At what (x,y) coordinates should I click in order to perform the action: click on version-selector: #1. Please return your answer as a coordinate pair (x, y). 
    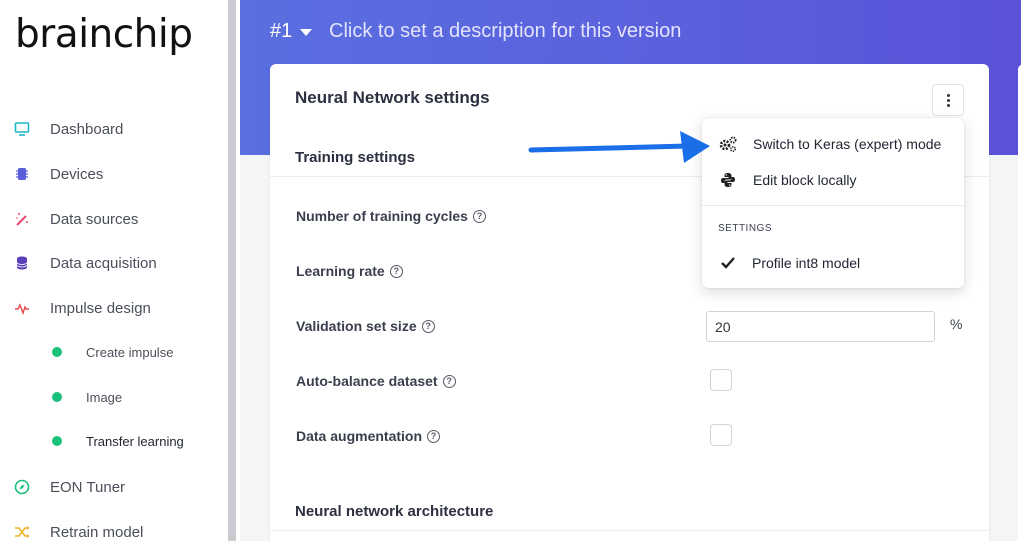
    Looking at the image, I should click on (291, 31).